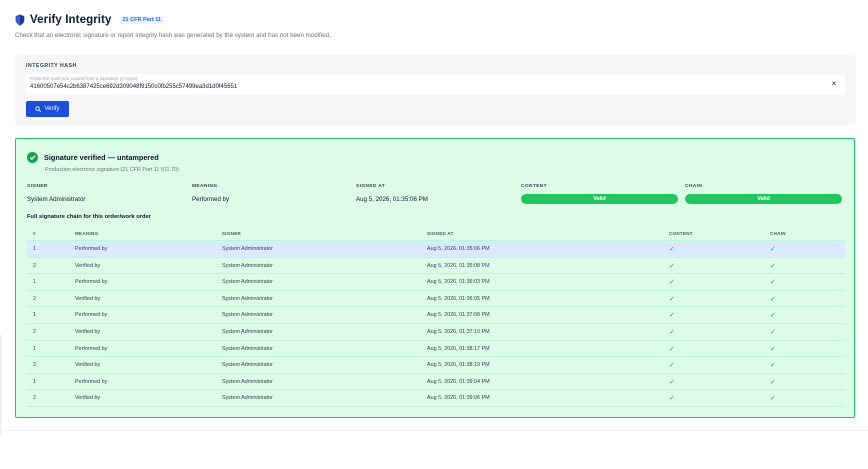 The height and width of the screenshot is (469, 868). Describe the element at coordinates (38, 109) in the screenshot. I see `search-icon` at that location.